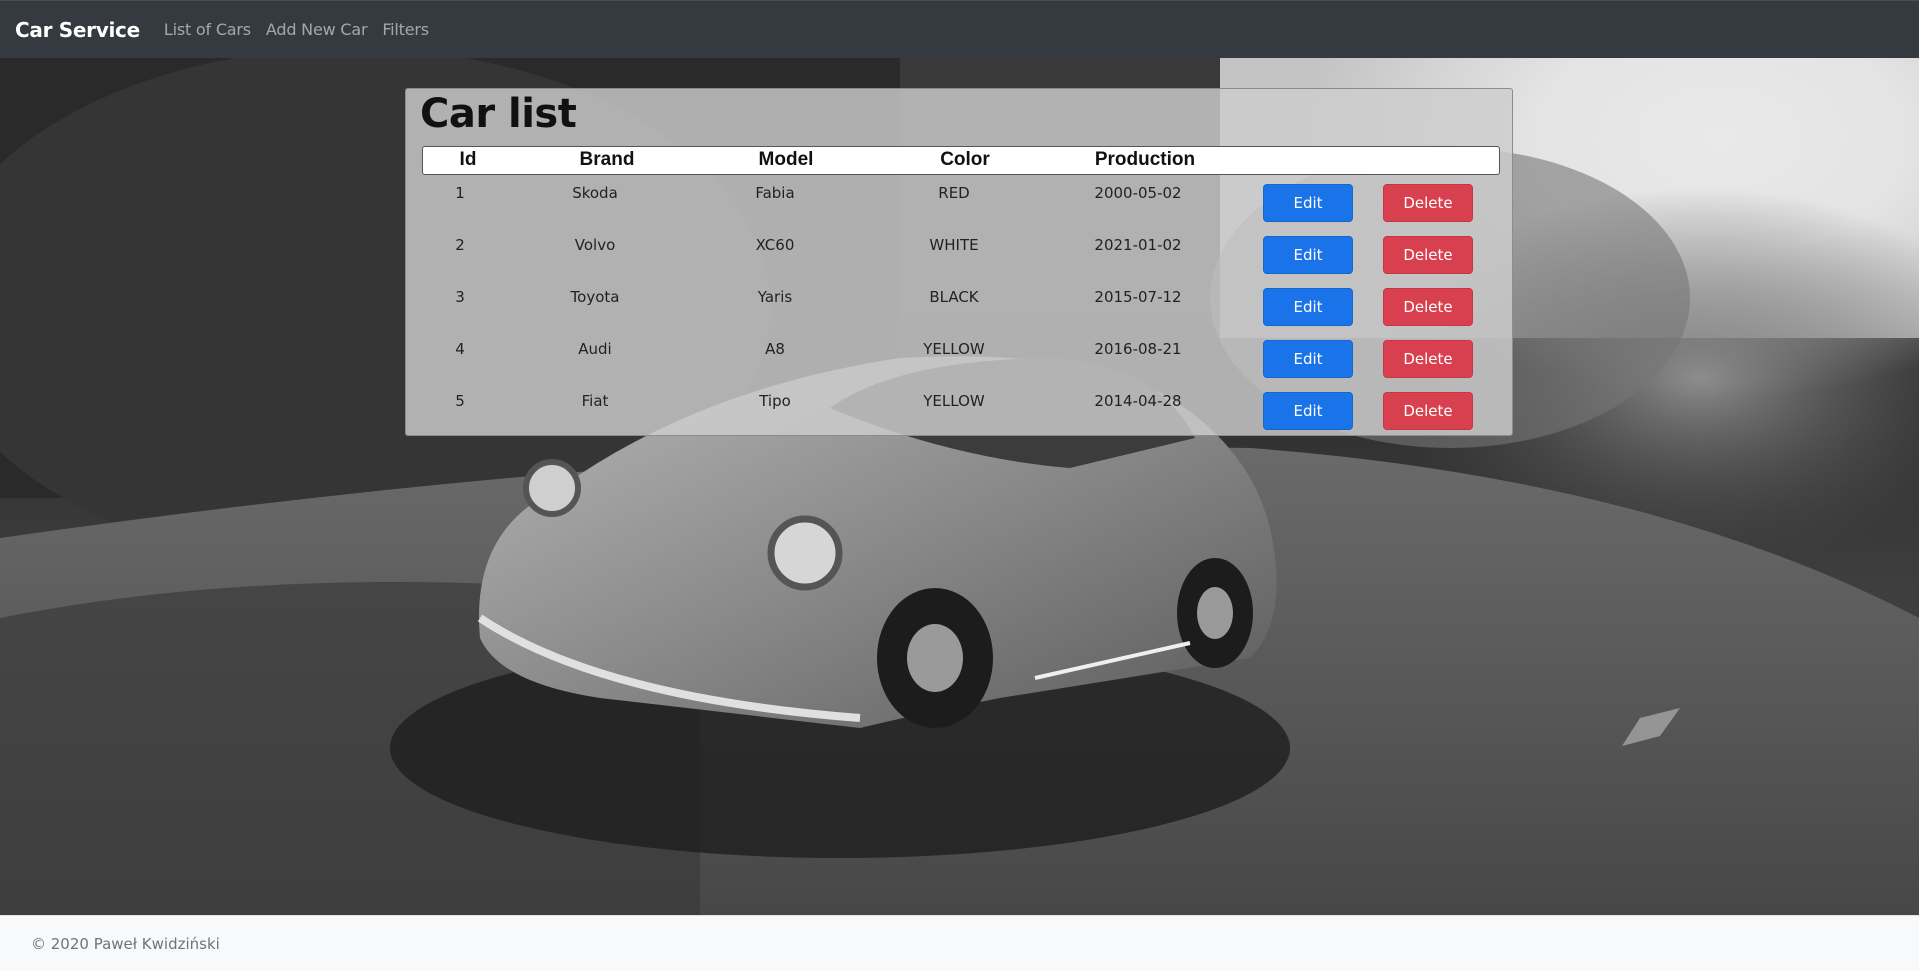  What do you see at coordinates (775, 245) in the screenshot?
I see `cell-model: XC60` at bounding box center [775, 245].